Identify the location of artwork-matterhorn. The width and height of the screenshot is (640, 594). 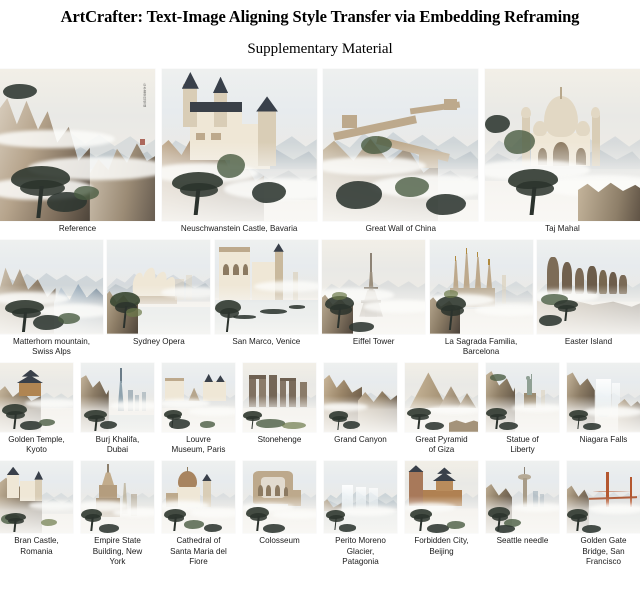
(51, 286).